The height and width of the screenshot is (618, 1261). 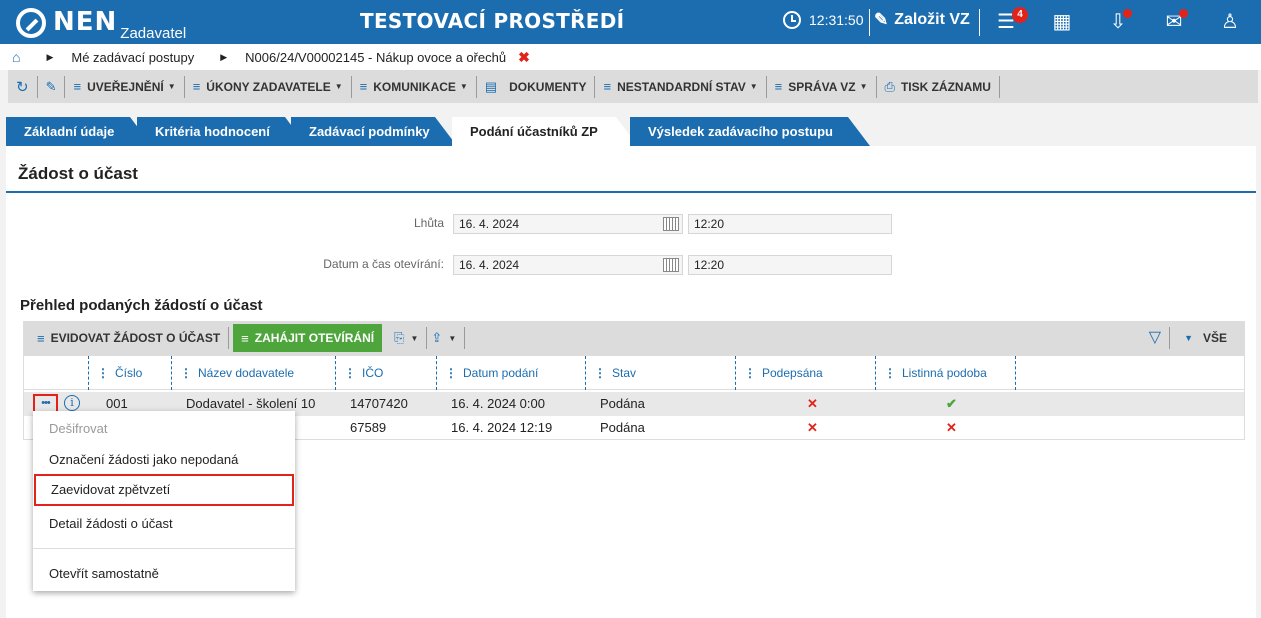 I want to click on create-vz-button: ✎ Založit VZ, so click(x=922, y=20).